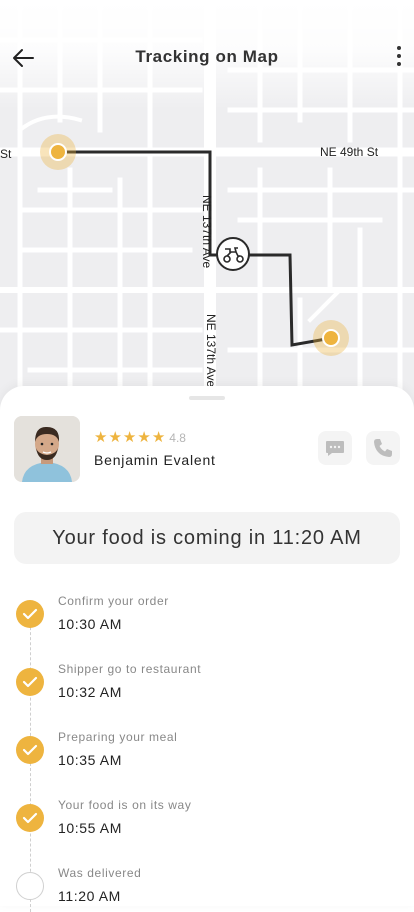 The image size is (414, 912). What do you see at coordinates (6, 154) in the screenshot?
I see `street-label-st: St` at bounding box center [6, 154].